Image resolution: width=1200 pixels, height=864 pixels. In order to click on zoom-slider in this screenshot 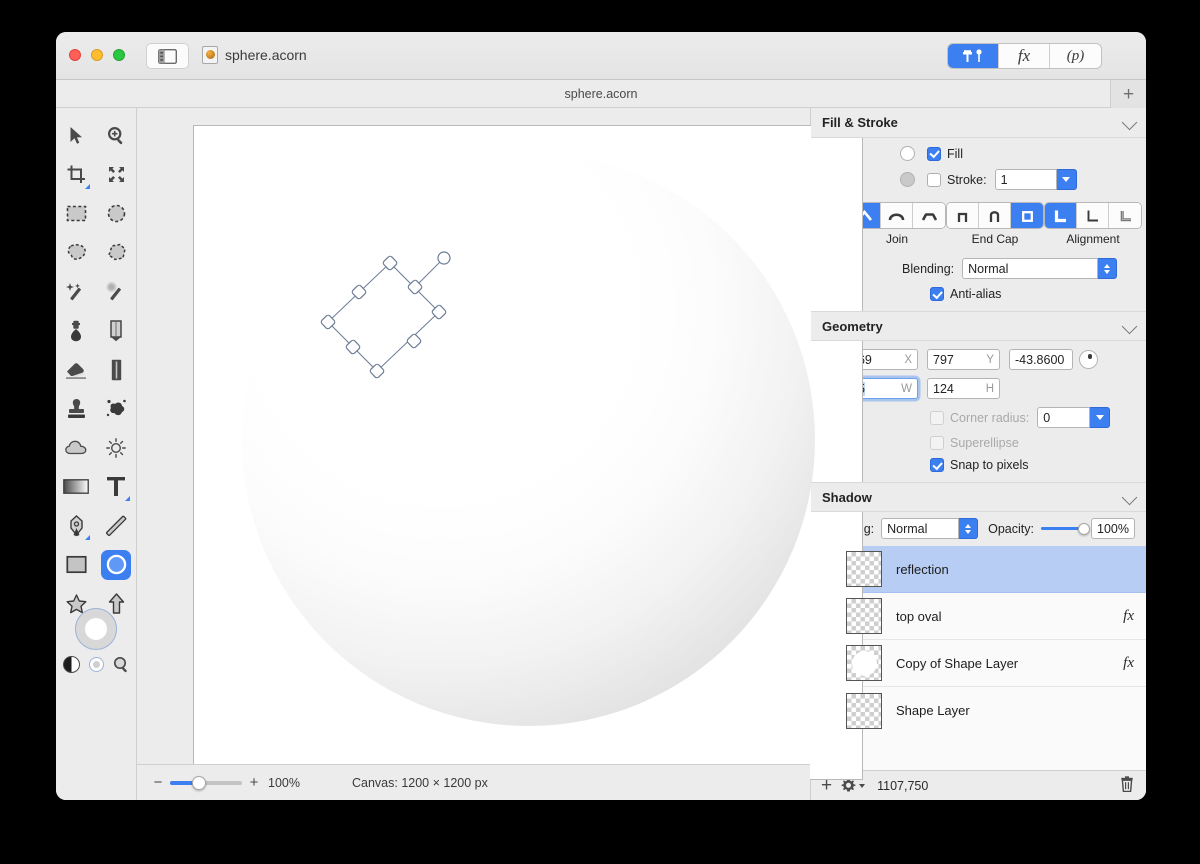, I will do `click(206, 782)`.